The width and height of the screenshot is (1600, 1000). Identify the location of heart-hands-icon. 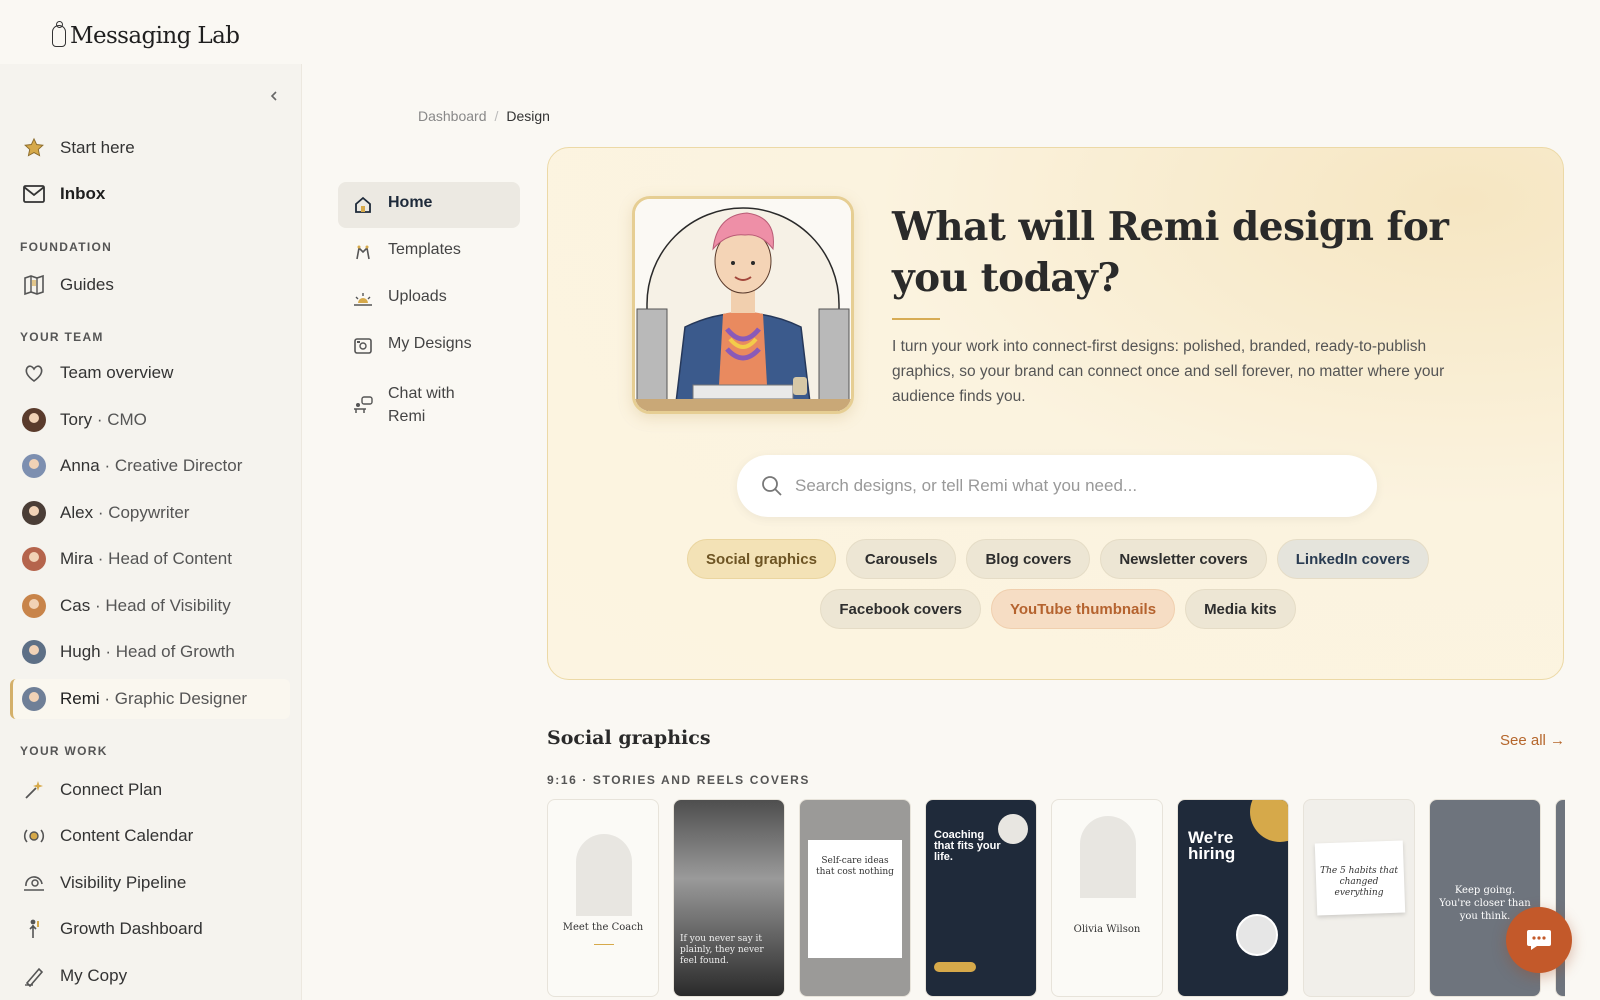
(34, 373).